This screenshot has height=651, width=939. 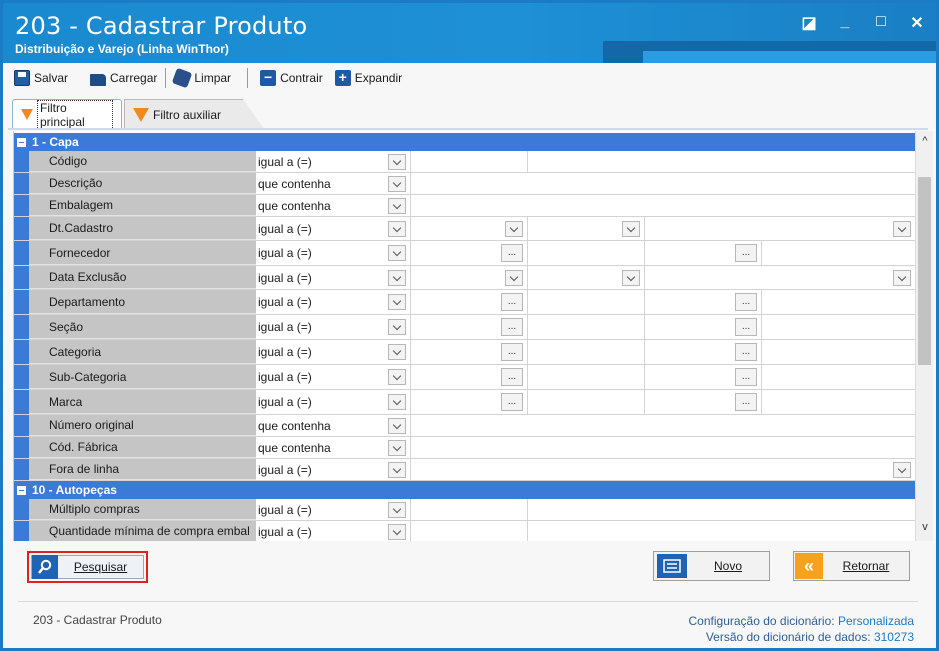 What do you see at coordinates (67, 114) in the screenshot?
I see `tab-main-filter: Filtro principal` at bounding box center [67, 114].